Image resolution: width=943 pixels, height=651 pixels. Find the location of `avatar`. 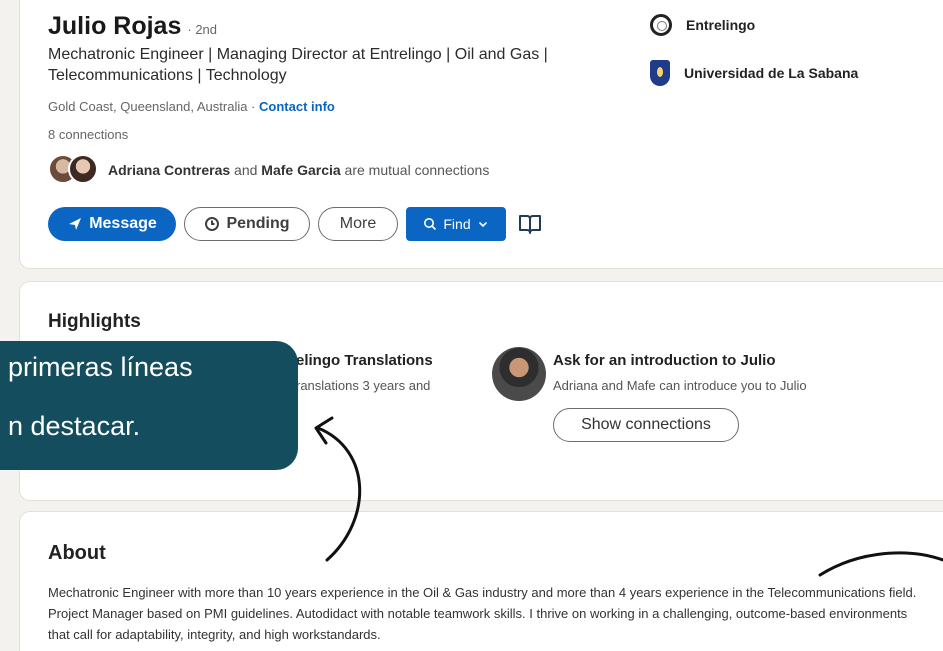

avatar is located at coordinates (83, 169).